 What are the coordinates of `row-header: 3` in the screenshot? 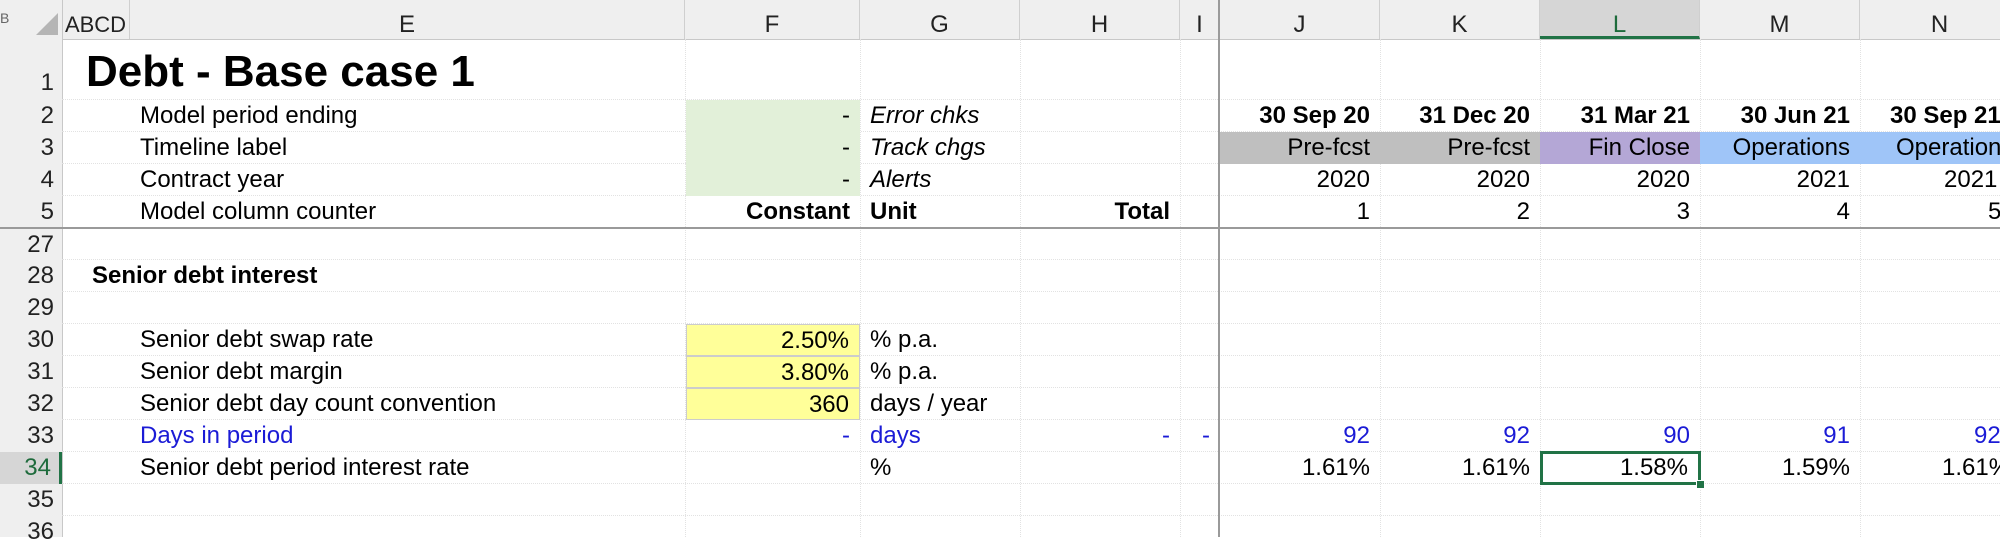 It's located at (31, 148).